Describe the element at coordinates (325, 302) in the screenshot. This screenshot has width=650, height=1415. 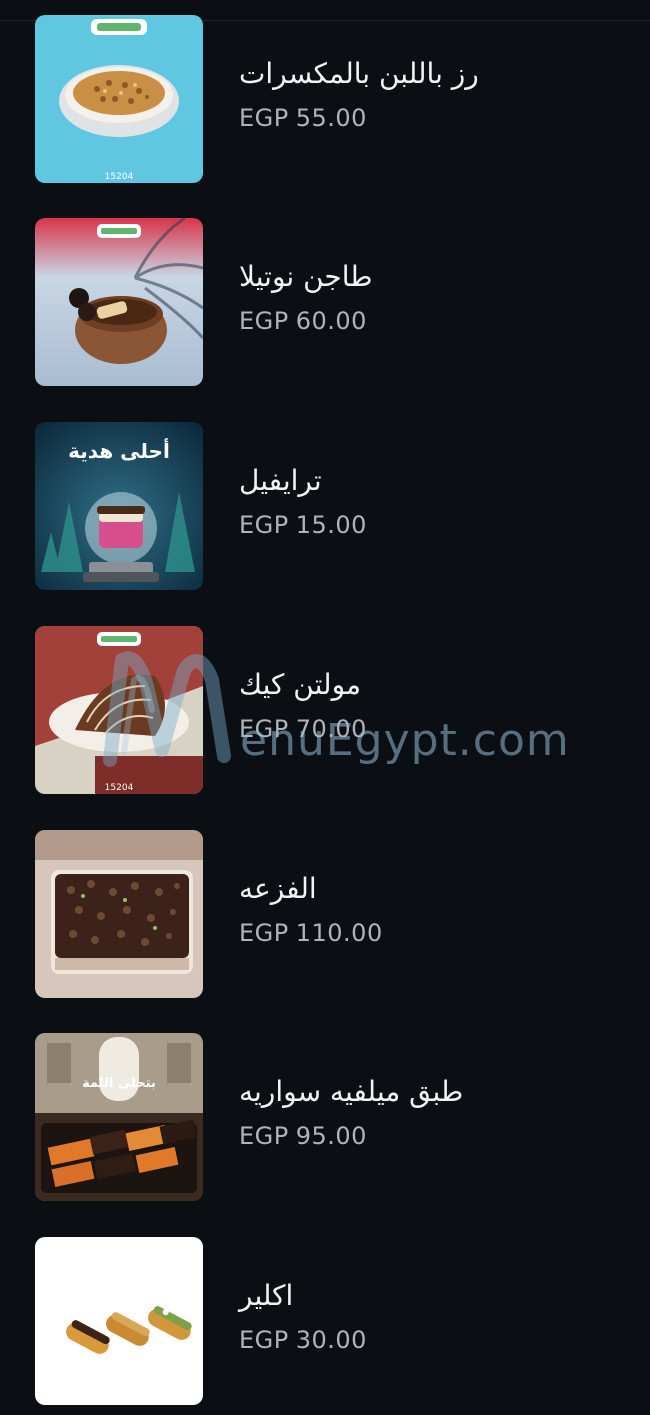
I see `menu-item-nutella-tagine: طاجن نوتيلا EGP 60.00` at that location.